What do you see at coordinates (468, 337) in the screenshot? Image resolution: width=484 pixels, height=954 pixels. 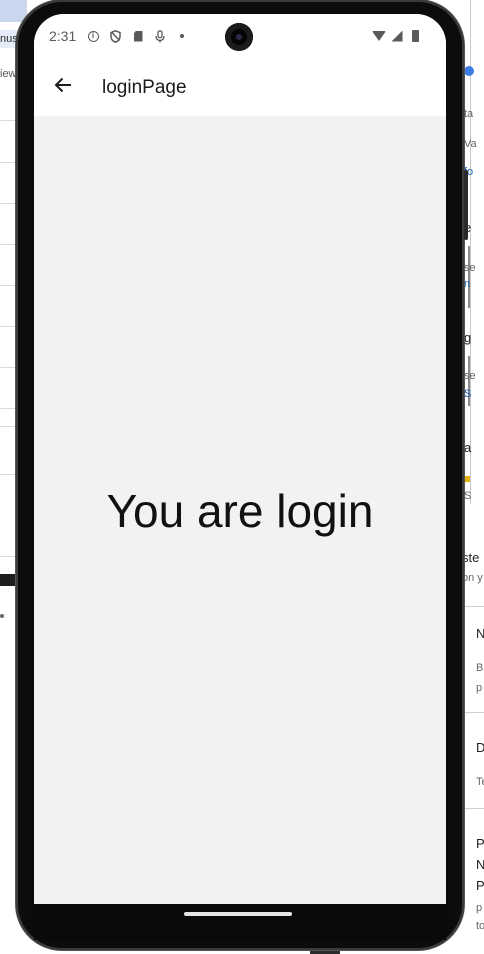 I see `background-fragment: g` at bounding box center [468, 337].